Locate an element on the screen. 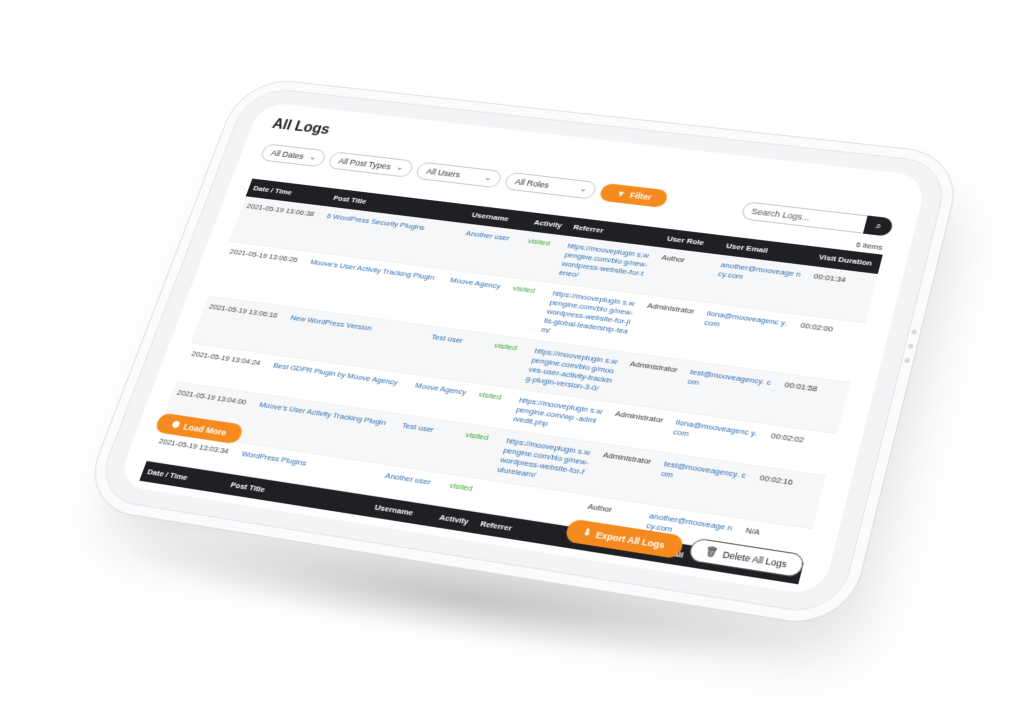  side-buttons is located at coordinates (910, 346).